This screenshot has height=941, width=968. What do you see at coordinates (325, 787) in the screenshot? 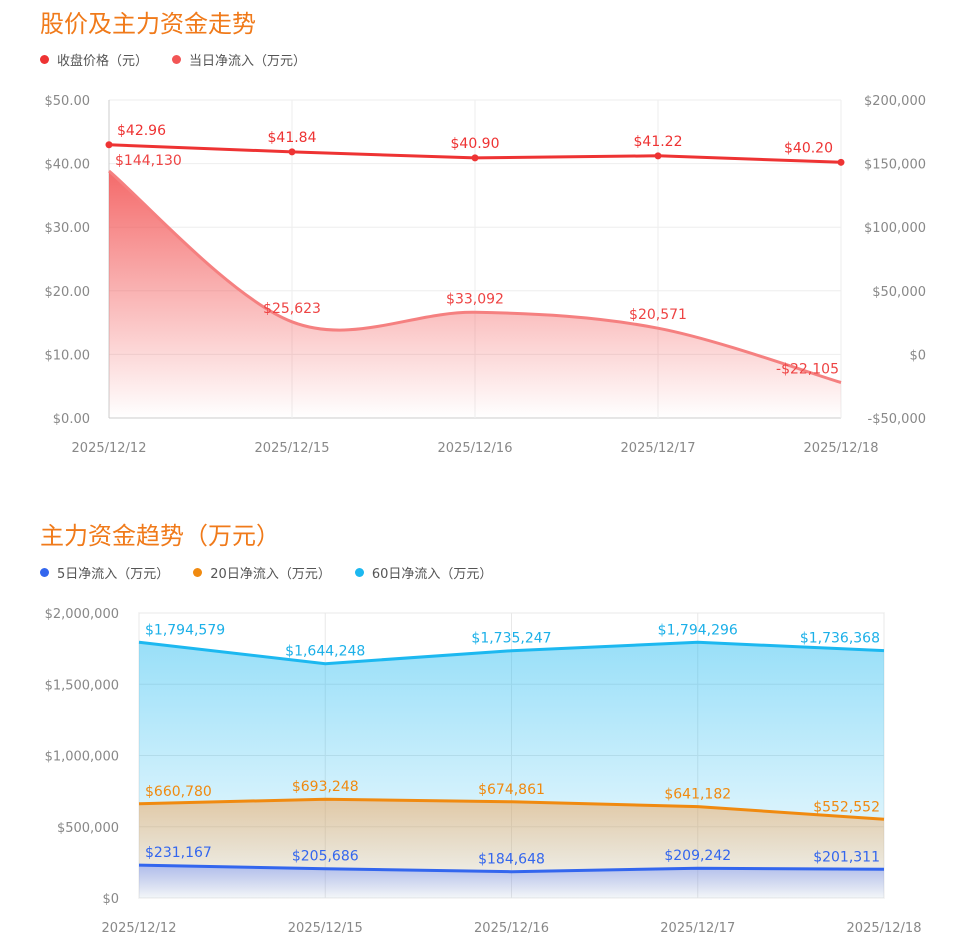
I see `twenty-day-inflow-data-label: $693,248` at bounding box center [325, 787].